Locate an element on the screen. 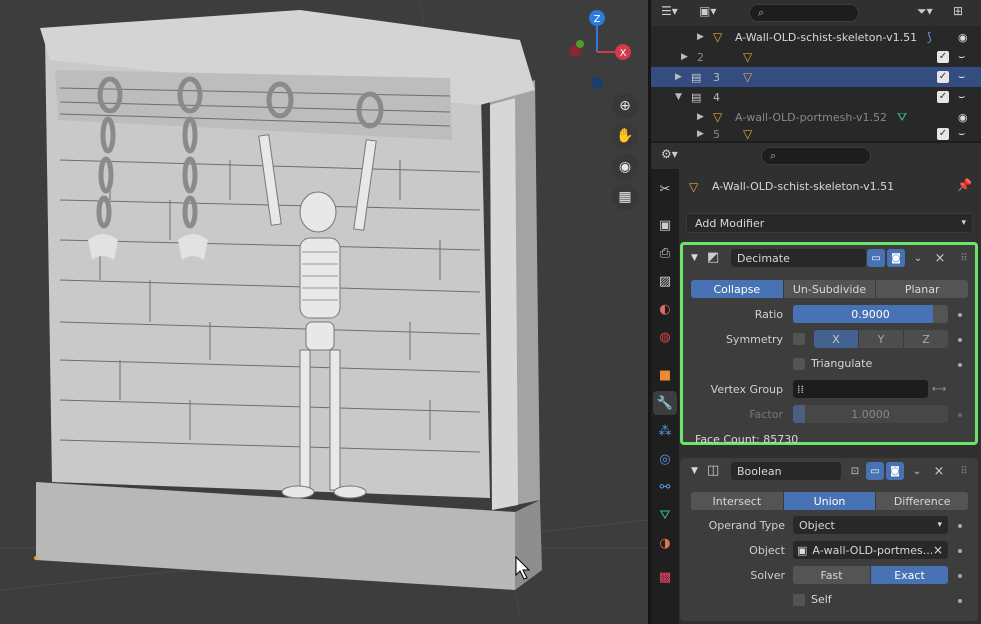  pin-icon: 📌 is located at coordinates (964, 185).